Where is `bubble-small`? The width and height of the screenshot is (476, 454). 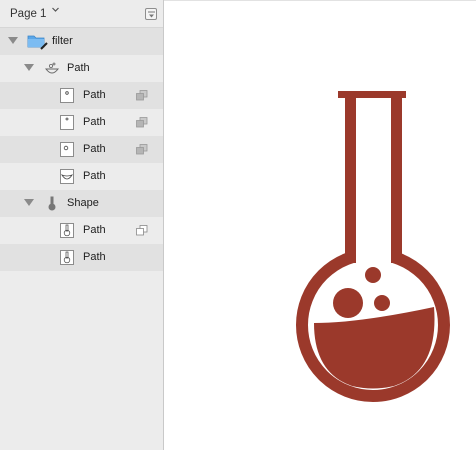
bubble-small is located at coordinates (382, 303).